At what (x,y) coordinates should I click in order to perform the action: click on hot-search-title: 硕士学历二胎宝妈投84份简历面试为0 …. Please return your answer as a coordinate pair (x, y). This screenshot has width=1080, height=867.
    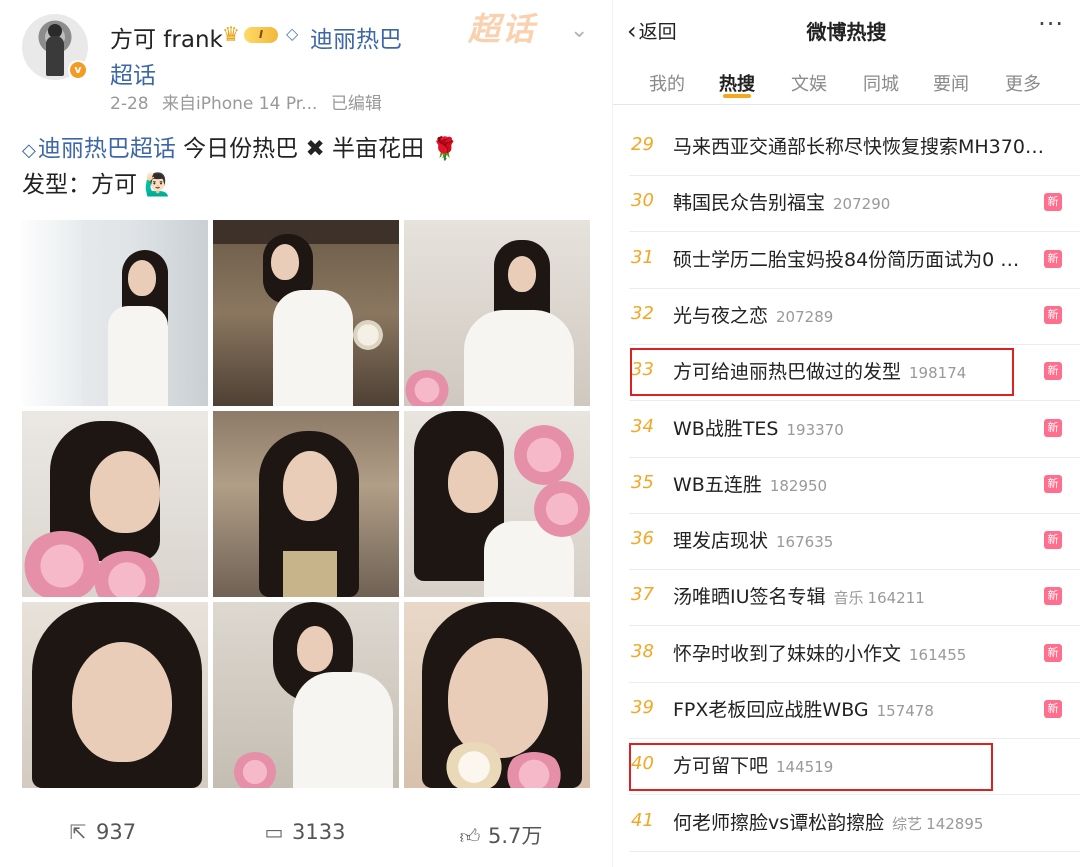
    Looking at the image, I should click on (846, 258).